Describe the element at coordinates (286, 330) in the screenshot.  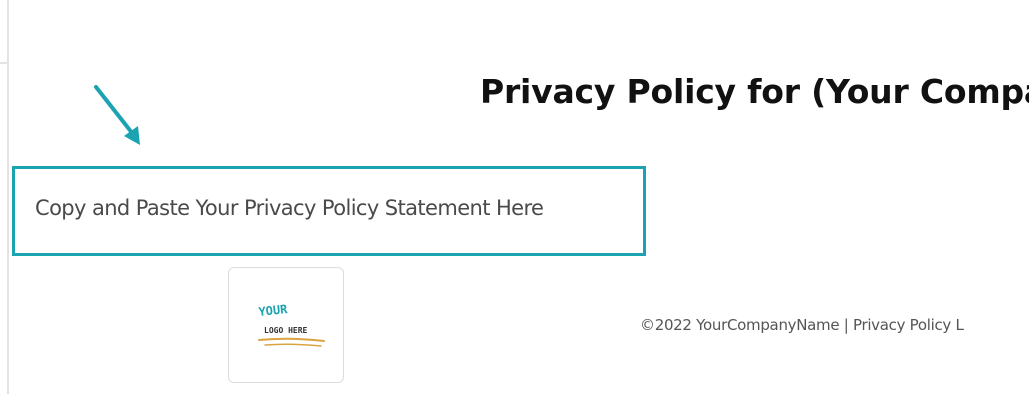
I see `logo-line2: LOGO HERE` at that location.